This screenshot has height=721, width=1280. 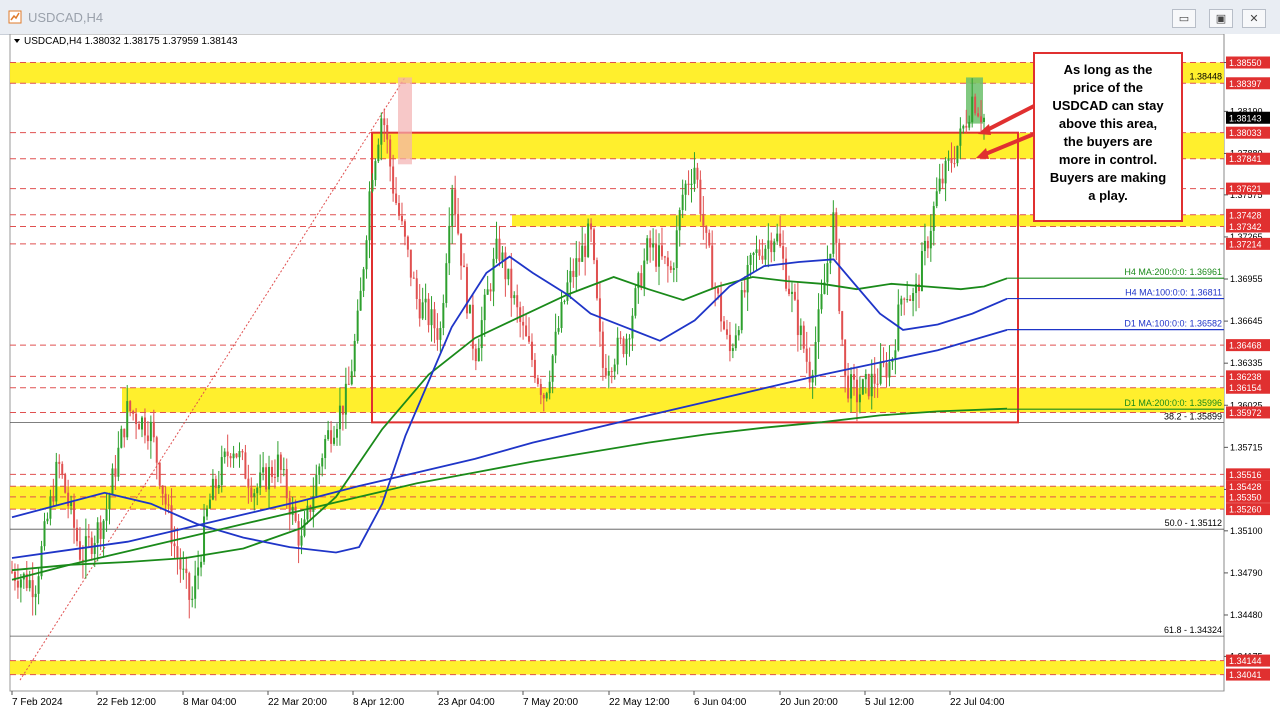 What do you see at coordinates (889, 702) in the screenshot?
I see `x-tick-label: 5 Jul 12:00` at bounding box center [889, 702].